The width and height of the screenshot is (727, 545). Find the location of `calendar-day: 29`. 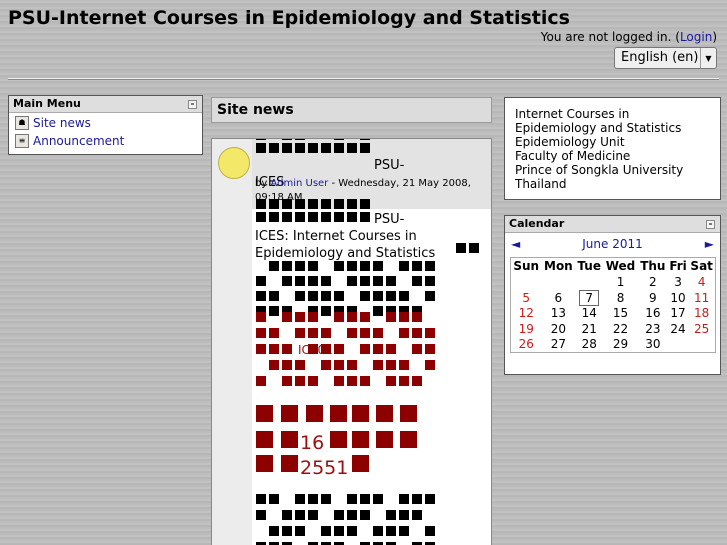

calendar-day: 29 is located at coordinates (620, 345).